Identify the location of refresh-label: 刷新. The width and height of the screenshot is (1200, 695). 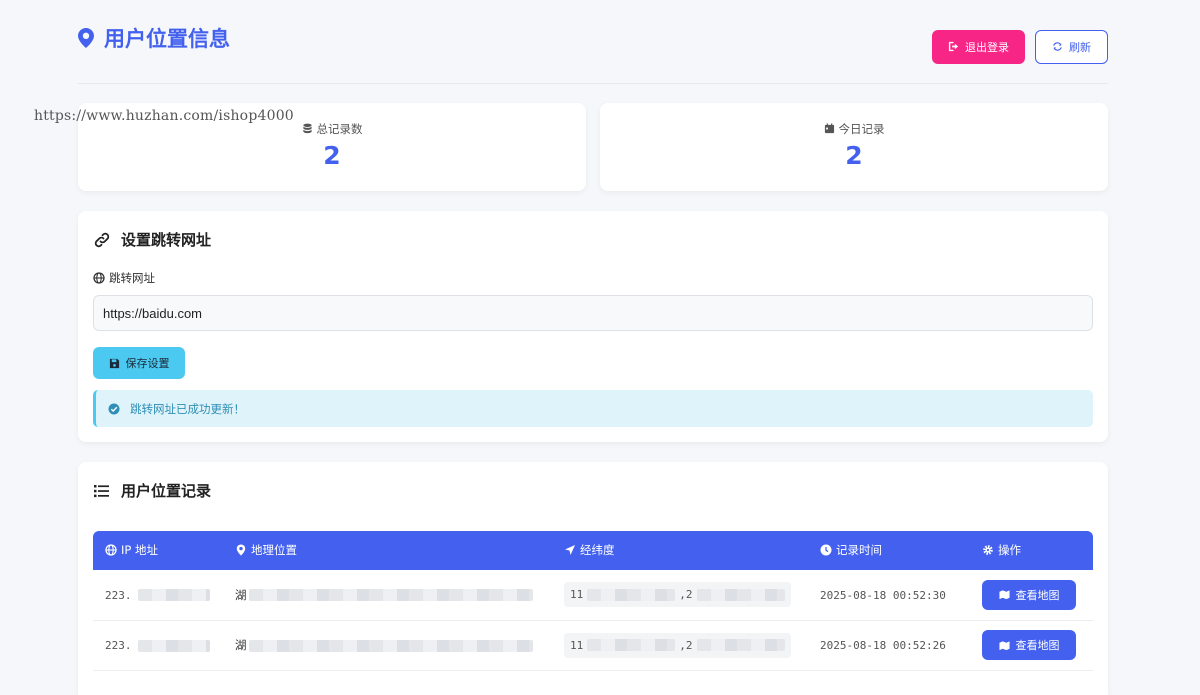
(1080, 47).